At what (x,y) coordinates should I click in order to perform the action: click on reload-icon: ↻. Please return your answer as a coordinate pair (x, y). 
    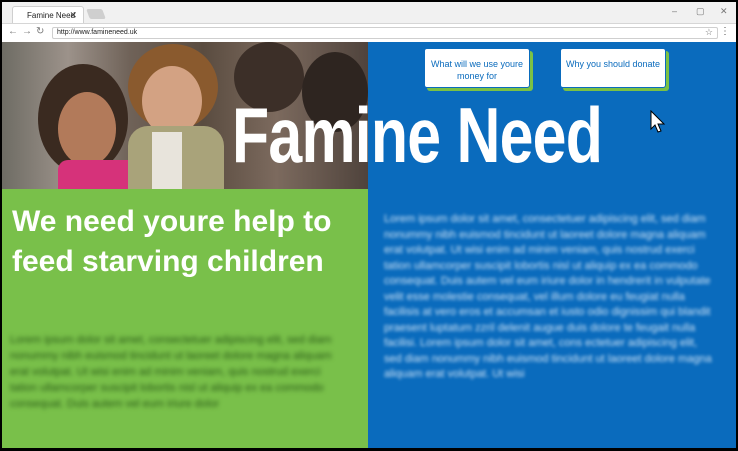
    Looking at the image, I should click on (40, 31).